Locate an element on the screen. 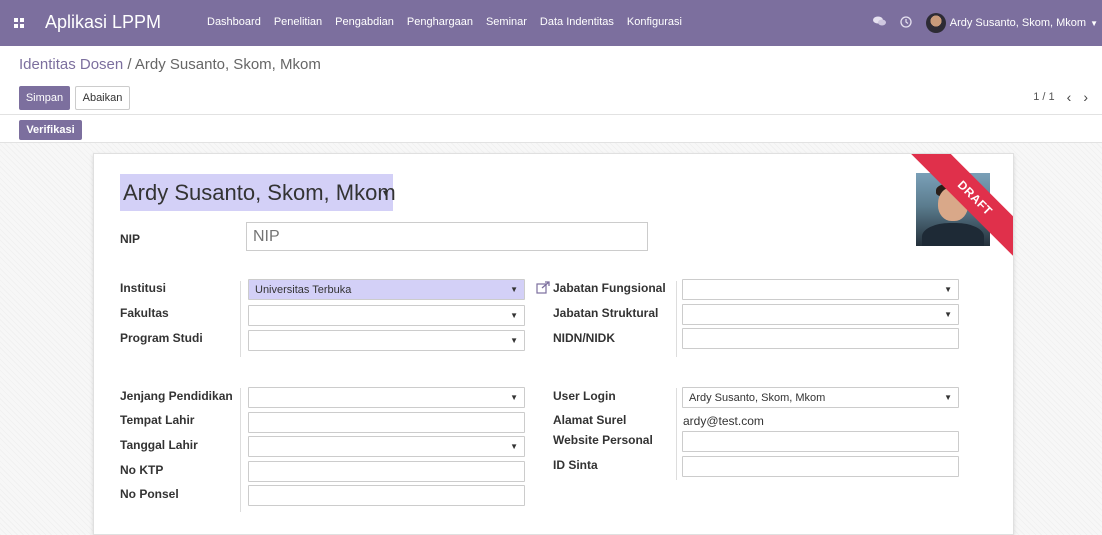 The image size is (1102, 535). institusi-label: Institusi is located at coordinates (143, 288).